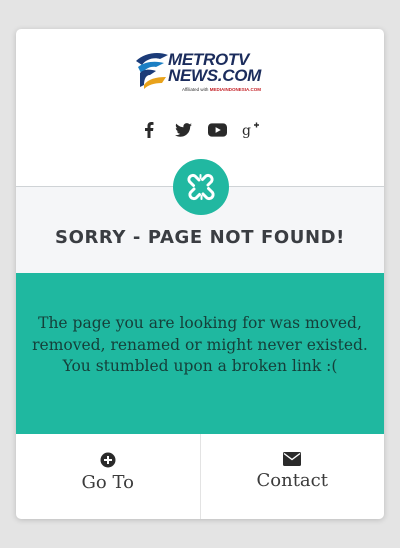 The width and height of the screenshot is (400, 548). I want to click on action-bar: Go To Contact, so click(200, 476).